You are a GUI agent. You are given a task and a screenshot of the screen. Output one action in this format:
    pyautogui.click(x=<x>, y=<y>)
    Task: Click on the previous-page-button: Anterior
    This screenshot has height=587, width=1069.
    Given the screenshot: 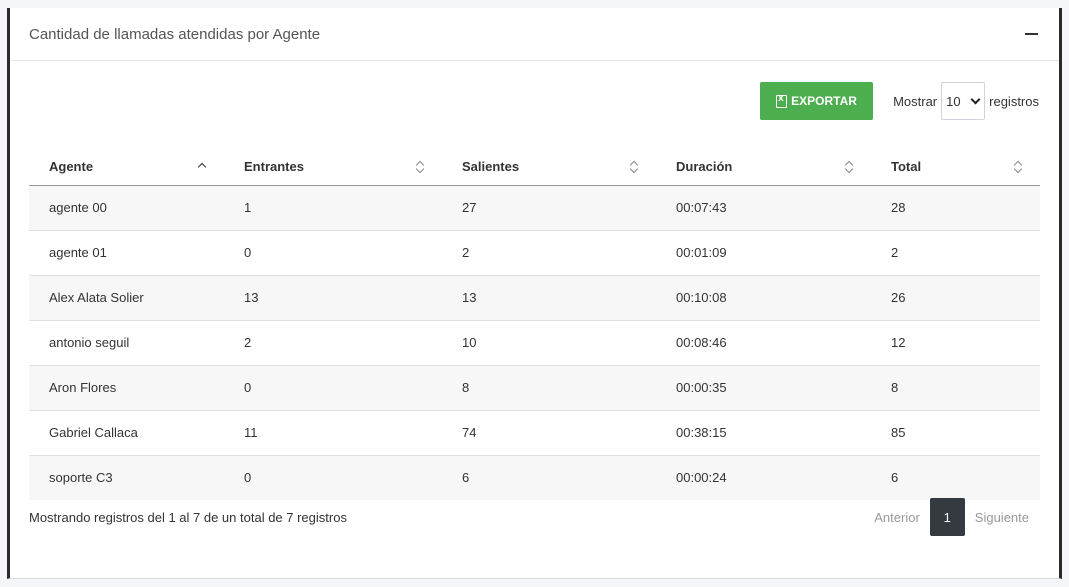 What is the action you would take?
    pyautogui.click(x=897, y=517)
    